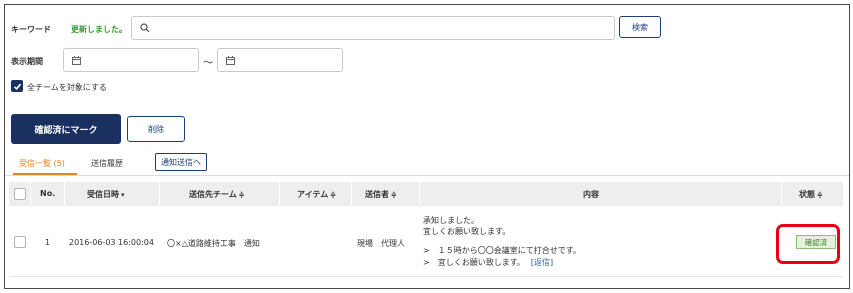 This screenshot has width=853, height=293. I want to click on period-to-input, so click(280, 60).